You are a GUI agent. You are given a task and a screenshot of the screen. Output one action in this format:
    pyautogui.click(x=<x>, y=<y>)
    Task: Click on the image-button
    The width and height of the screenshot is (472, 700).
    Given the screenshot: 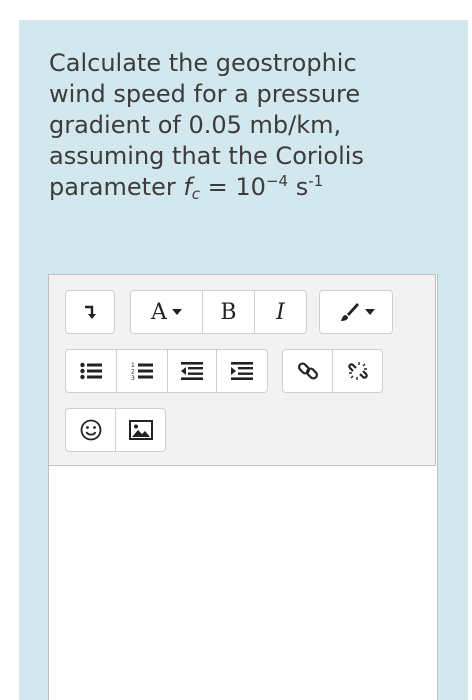 What is the action you would take?
    pyautogui.click(x=140, y=430)
    